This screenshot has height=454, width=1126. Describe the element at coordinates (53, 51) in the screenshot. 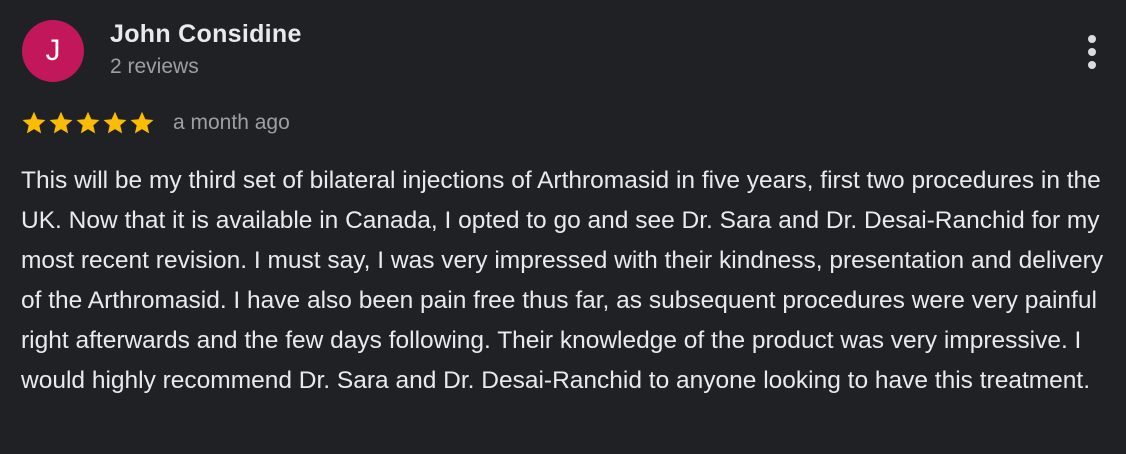

I see `avatar: J` at that location.